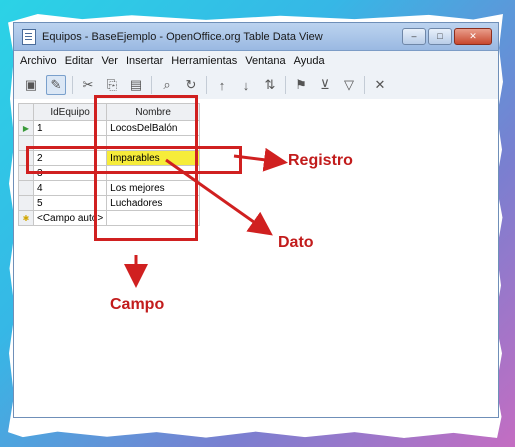  I want to click on dato-arrow, so click(219, 197).